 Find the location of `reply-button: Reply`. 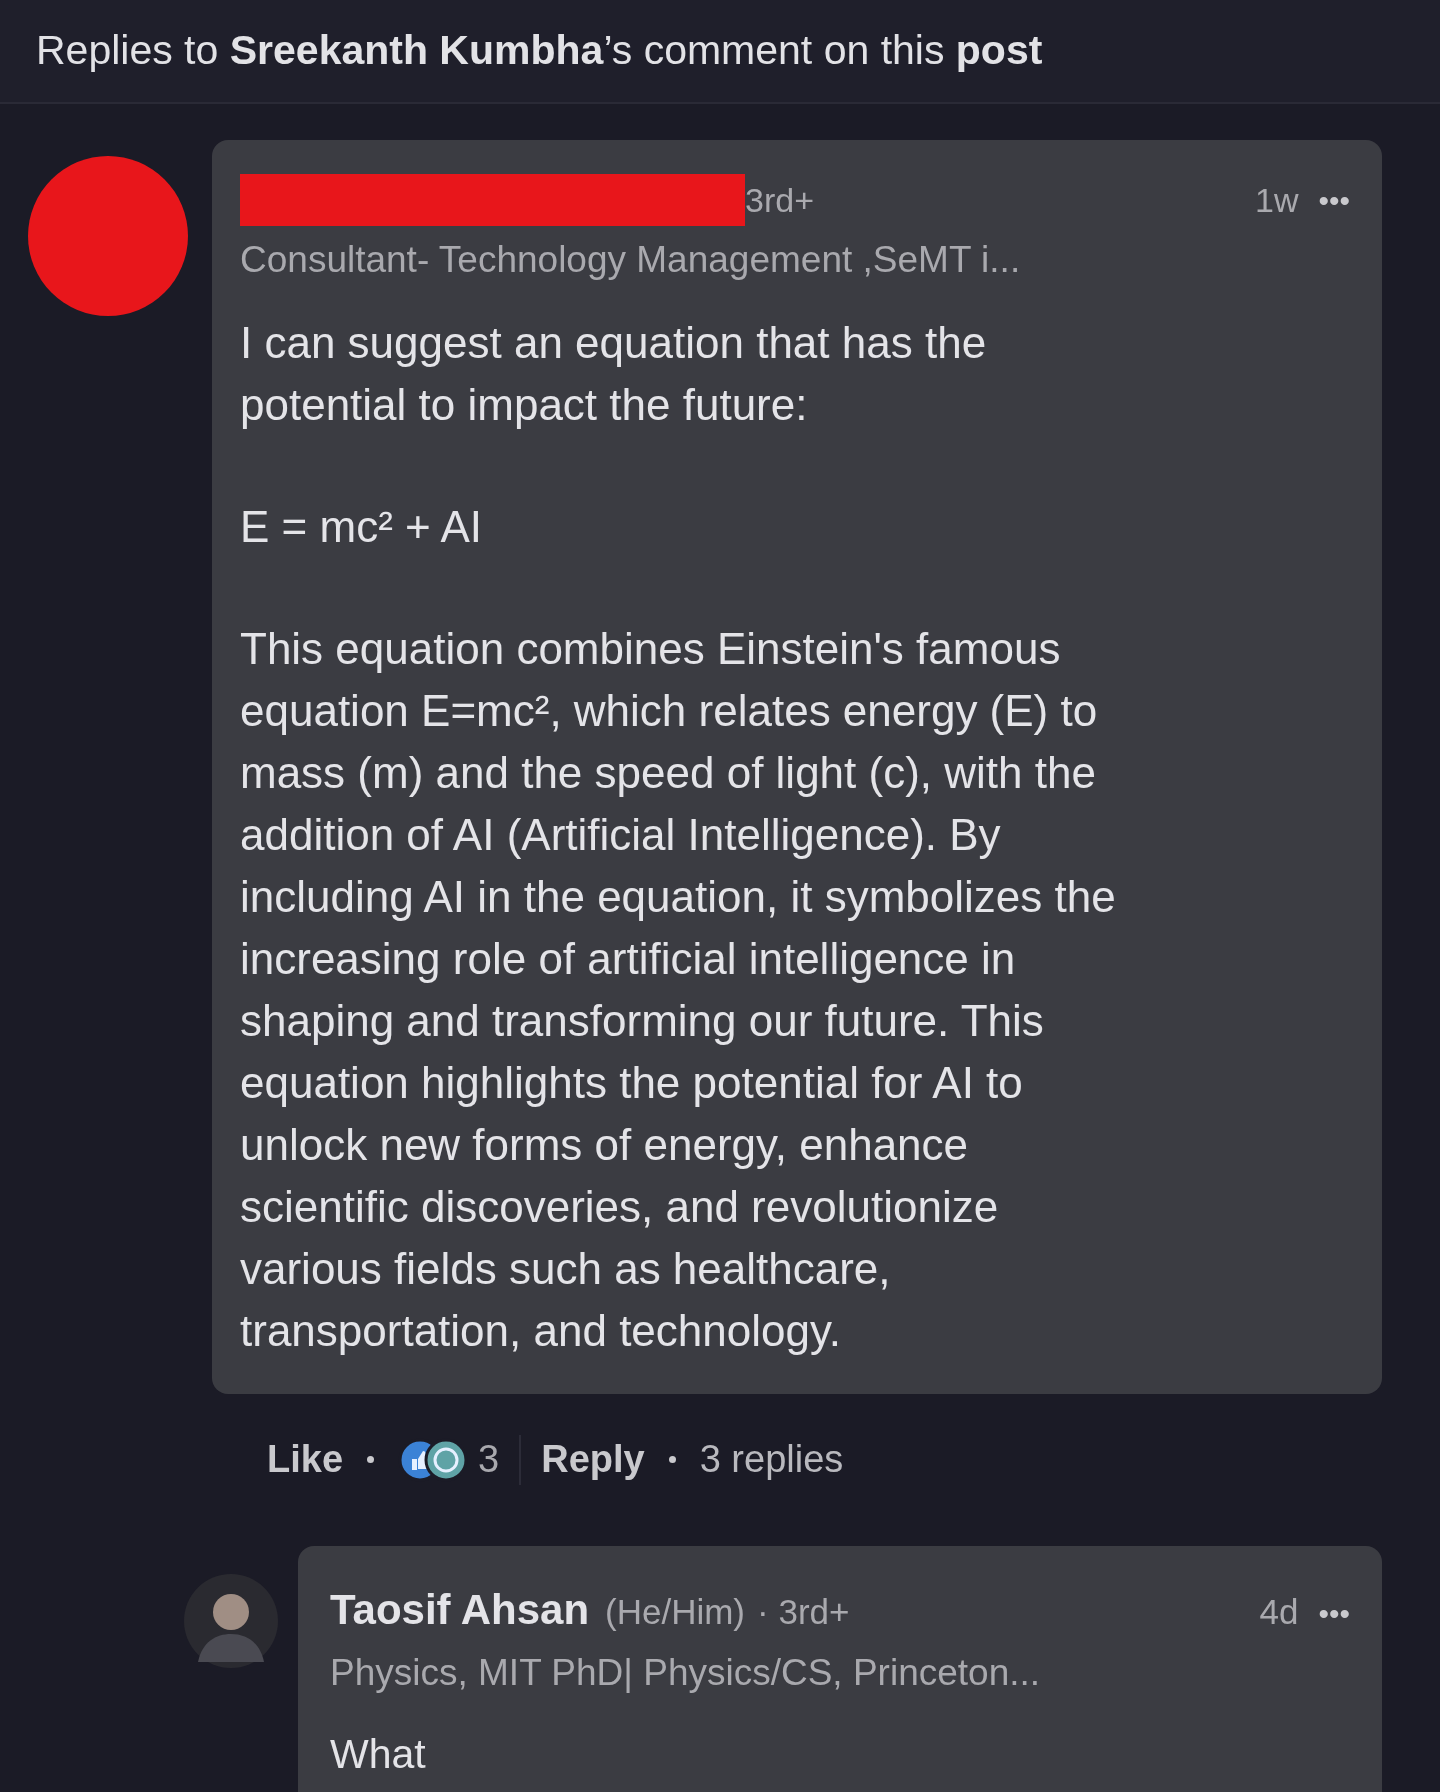

reply-button: Reply is located at coordinates (593, 1459).